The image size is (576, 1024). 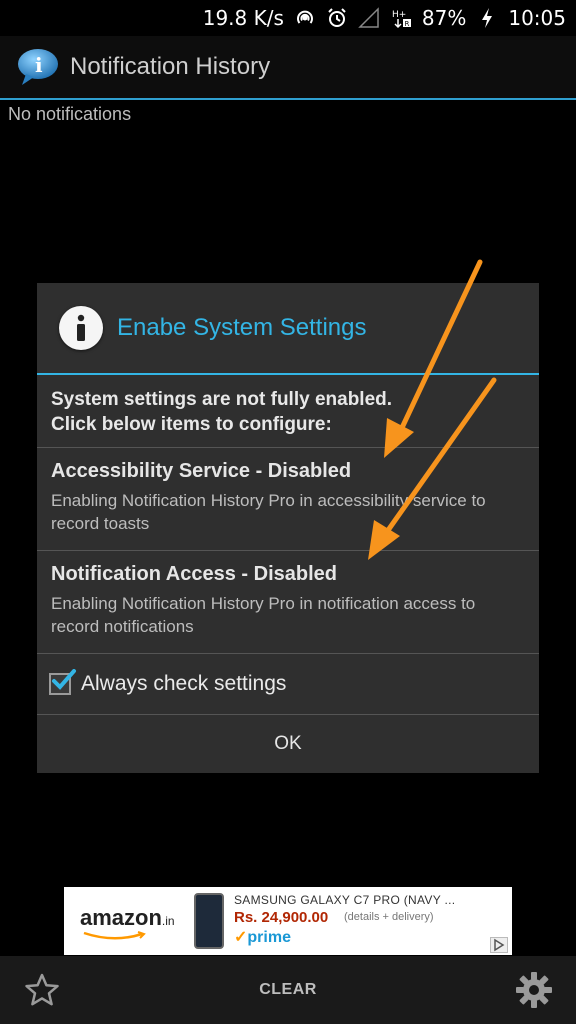 I want to click on always-check-settings-checkbox, so click(x=62, y=682).